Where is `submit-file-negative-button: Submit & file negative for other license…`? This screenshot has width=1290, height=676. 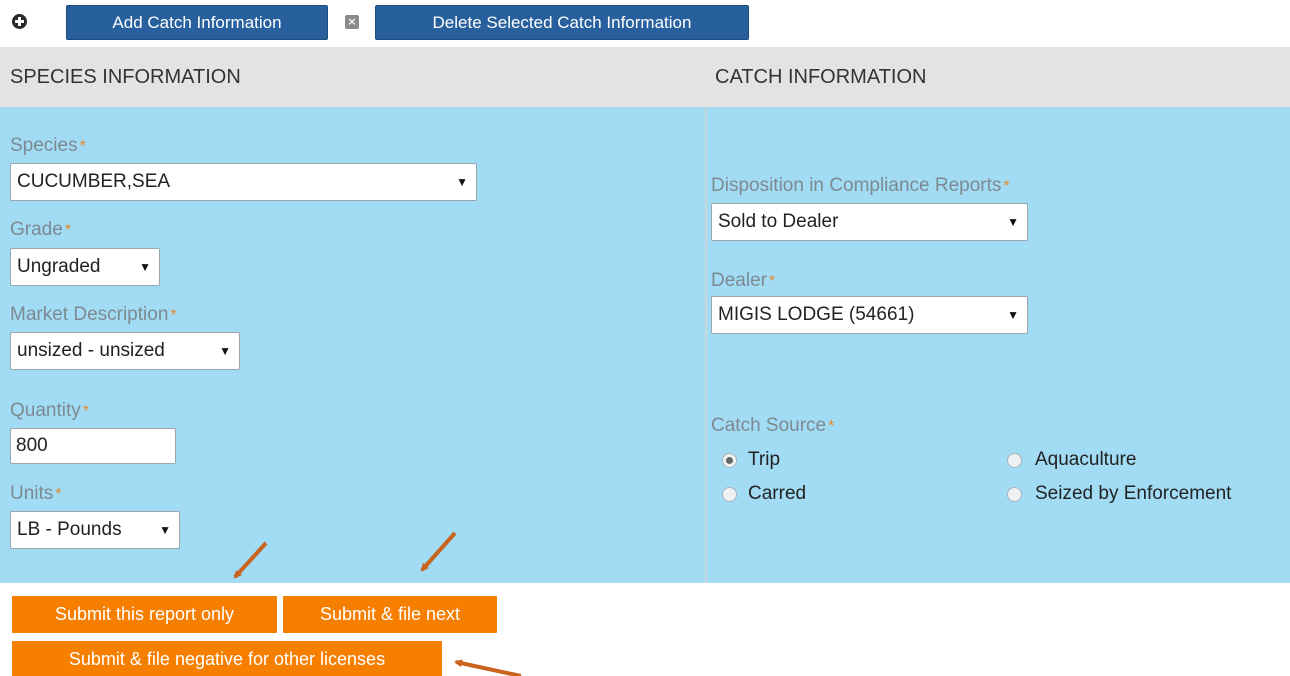
submit-file-negative-button: Submit & file negative for other license… is located at coordinates (227, 658).